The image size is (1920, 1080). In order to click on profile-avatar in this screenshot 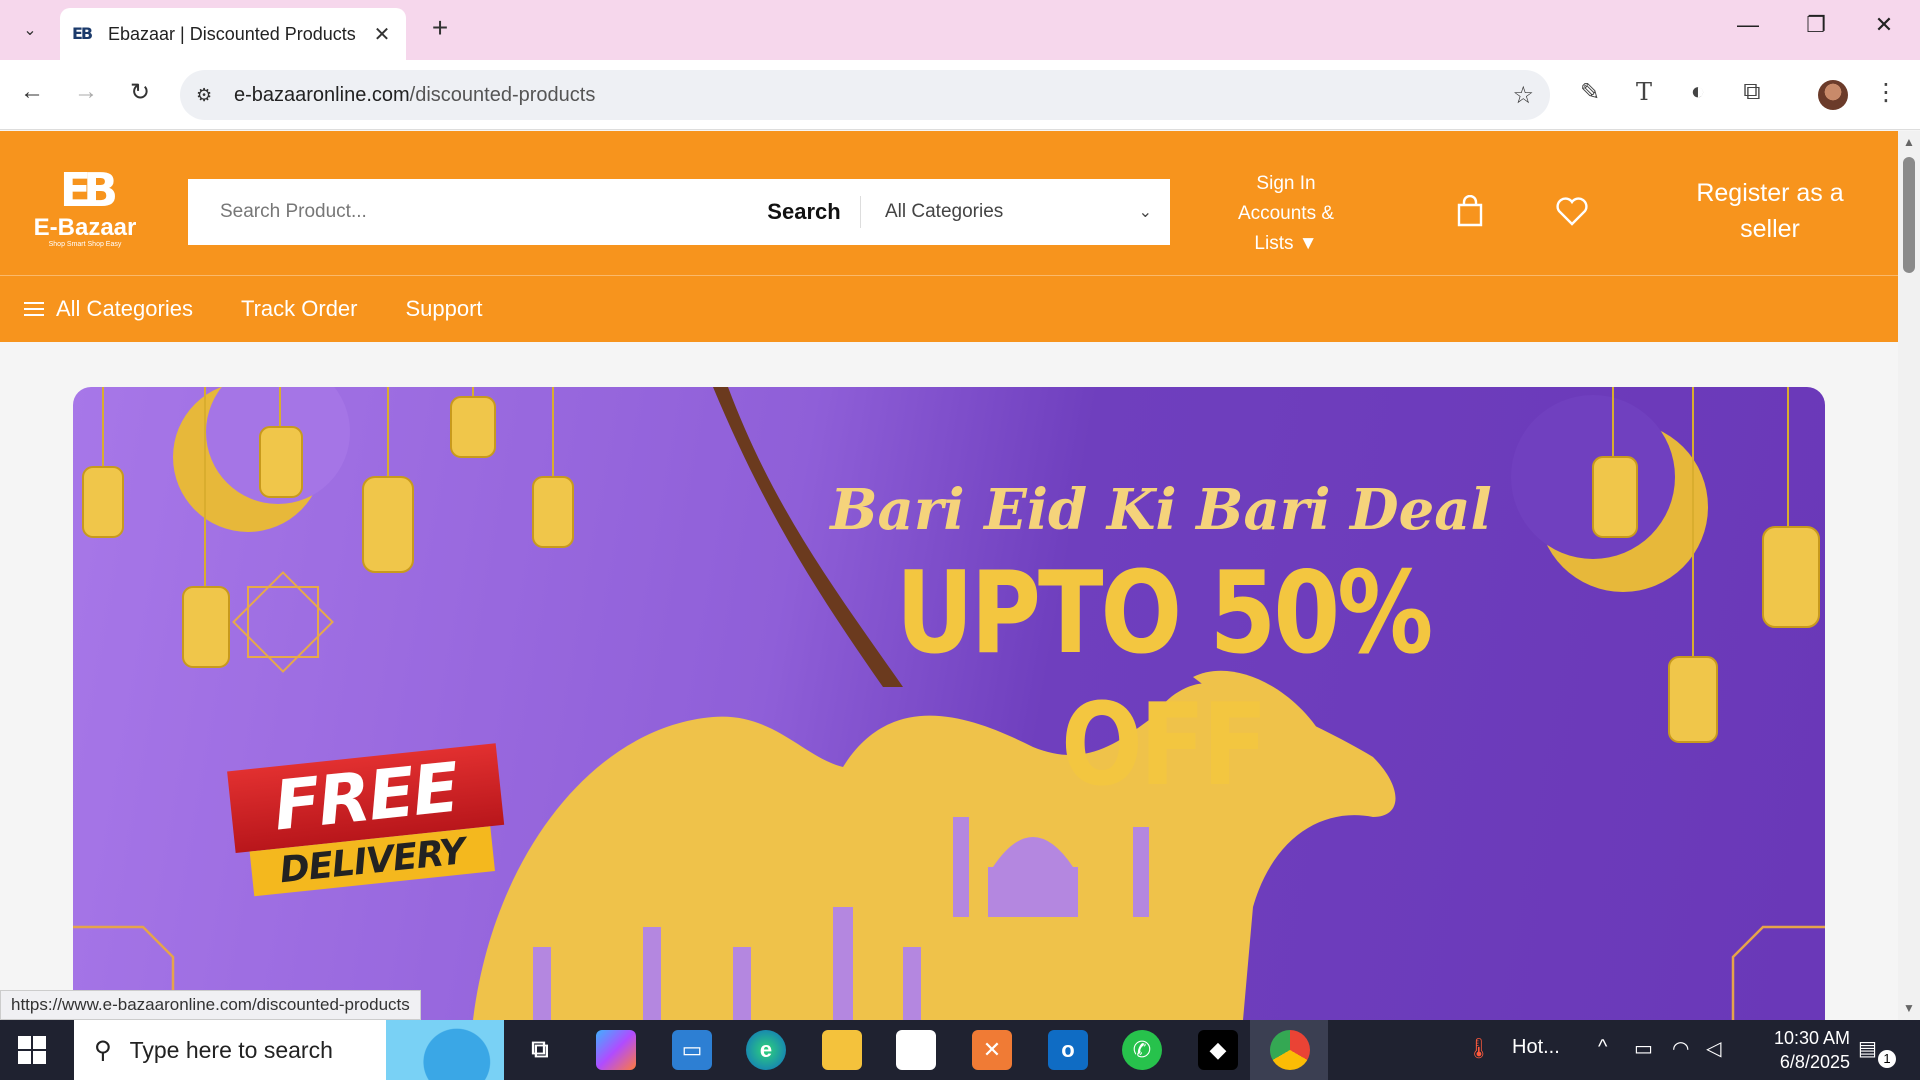, I will do `click(1833, 95)`.